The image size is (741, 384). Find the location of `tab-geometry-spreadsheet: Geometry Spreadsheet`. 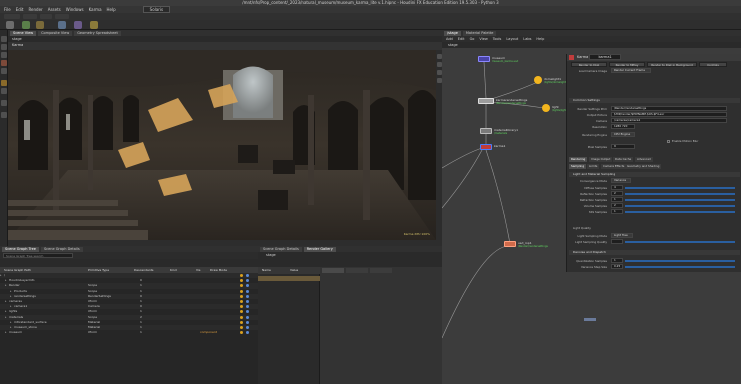

tab-geometry-spreadsheet: Geometry Spreadsheet is located at coordinates (97, 33).